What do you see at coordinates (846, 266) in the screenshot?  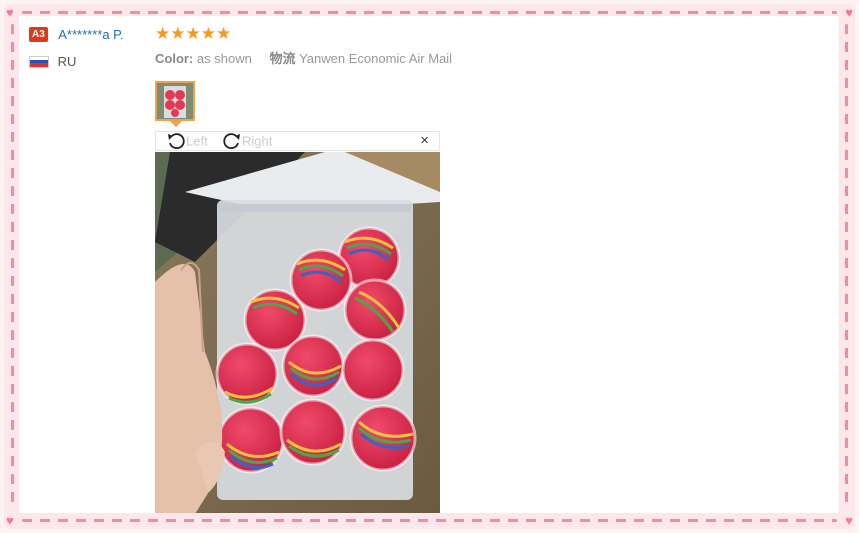 I see `frame-border-right` at bounding box center [846, 266].